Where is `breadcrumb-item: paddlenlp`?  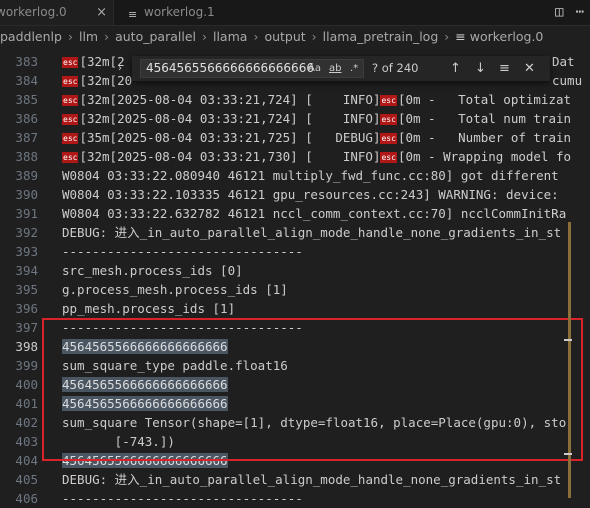
breadcrumb-item: paddlenlp is located at coordinates (31, 36).